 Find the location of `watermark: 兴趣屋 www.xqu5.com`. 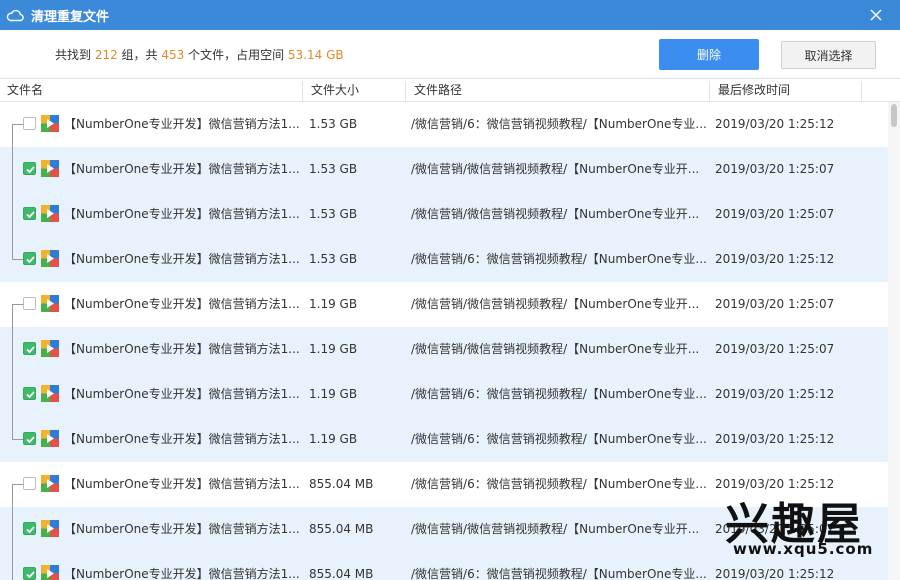

watermark: 兴趣屋 www.xqu5.com is located at coordinates (805, 530).